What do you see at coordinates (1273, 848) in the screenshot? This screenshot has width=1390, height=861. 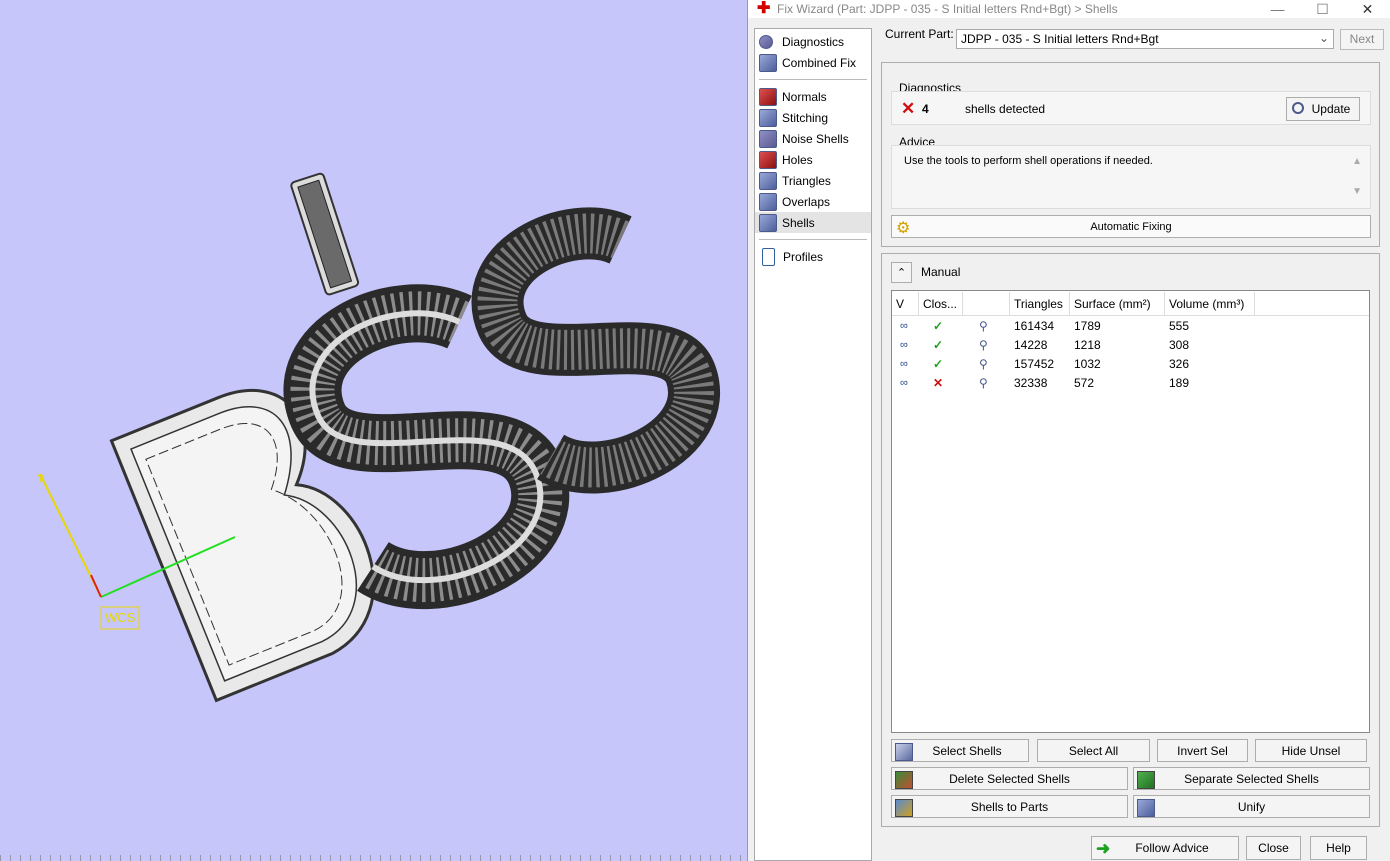 I see `close-button: Close` at bounding box center [1273, 848].